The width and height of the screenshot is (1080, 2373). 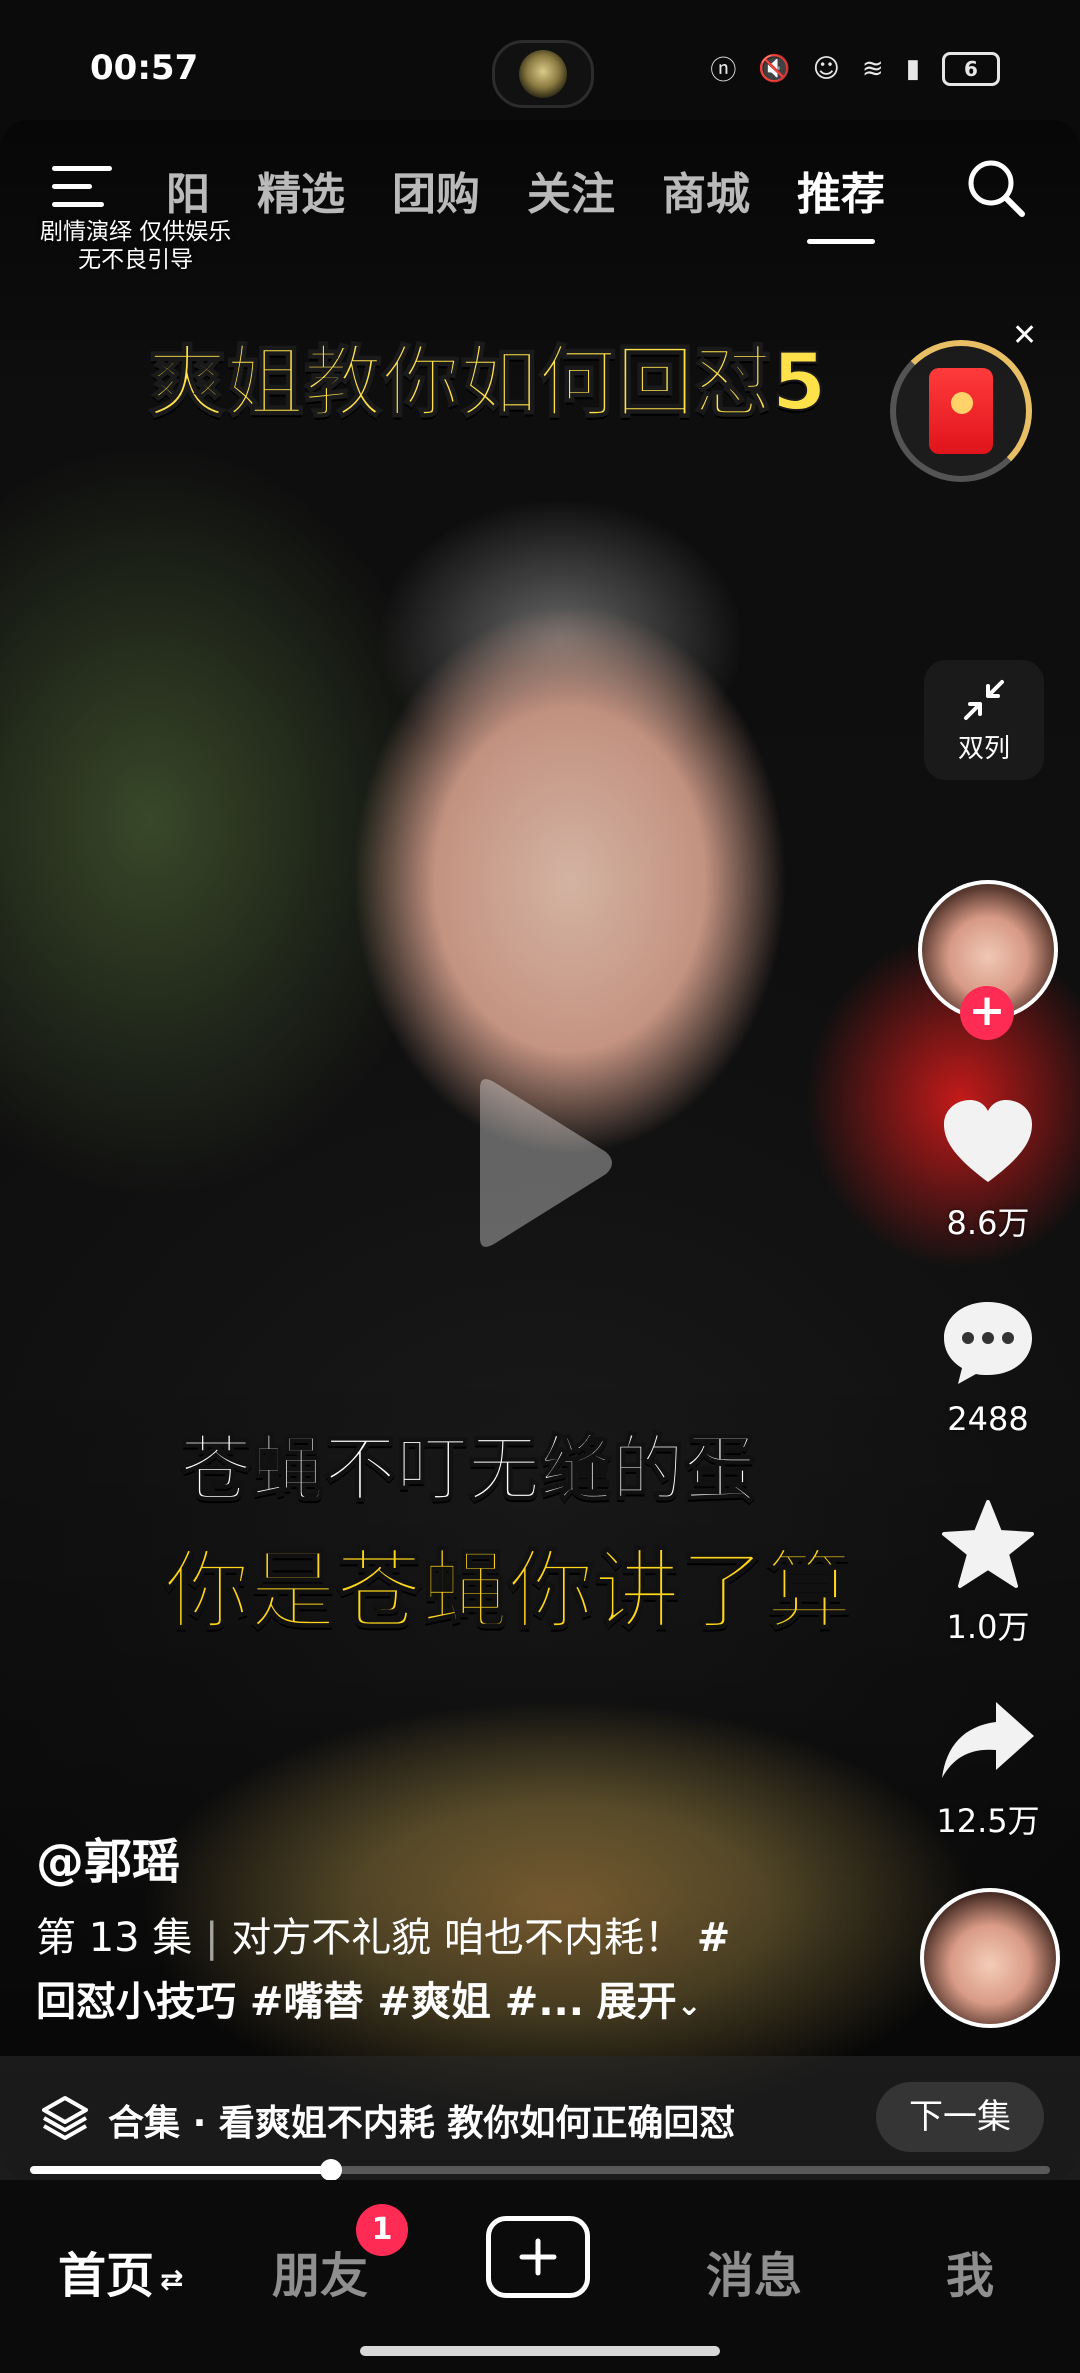 I want to click on like-button: 8.6万, so click(x=988, y=1171).